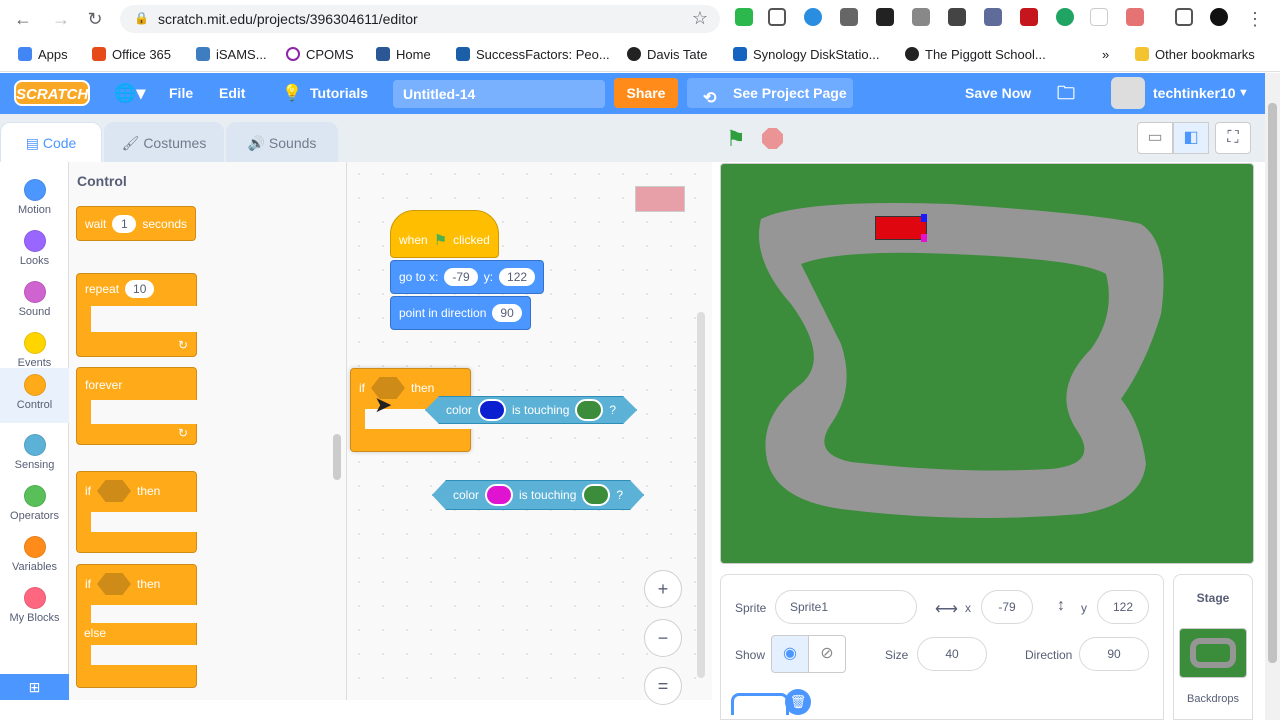 This screenshot has height=720, width=1280. What do you see at coordinates (164, 142) in the screenshot?
I see `tab-costumes: 🖌 Costumes` at bounding box center [164, 142].